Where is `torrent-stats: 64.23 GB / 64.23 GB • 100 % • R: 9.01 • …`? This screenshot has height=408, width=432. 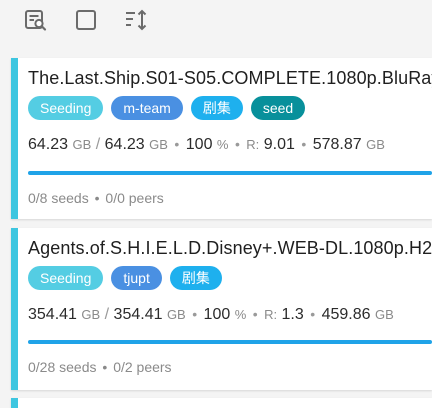
torrent-stats: 64.23 GB / 64.23 GB • 100 % • R: 9.01 • … is located at coordinates (206, 145).